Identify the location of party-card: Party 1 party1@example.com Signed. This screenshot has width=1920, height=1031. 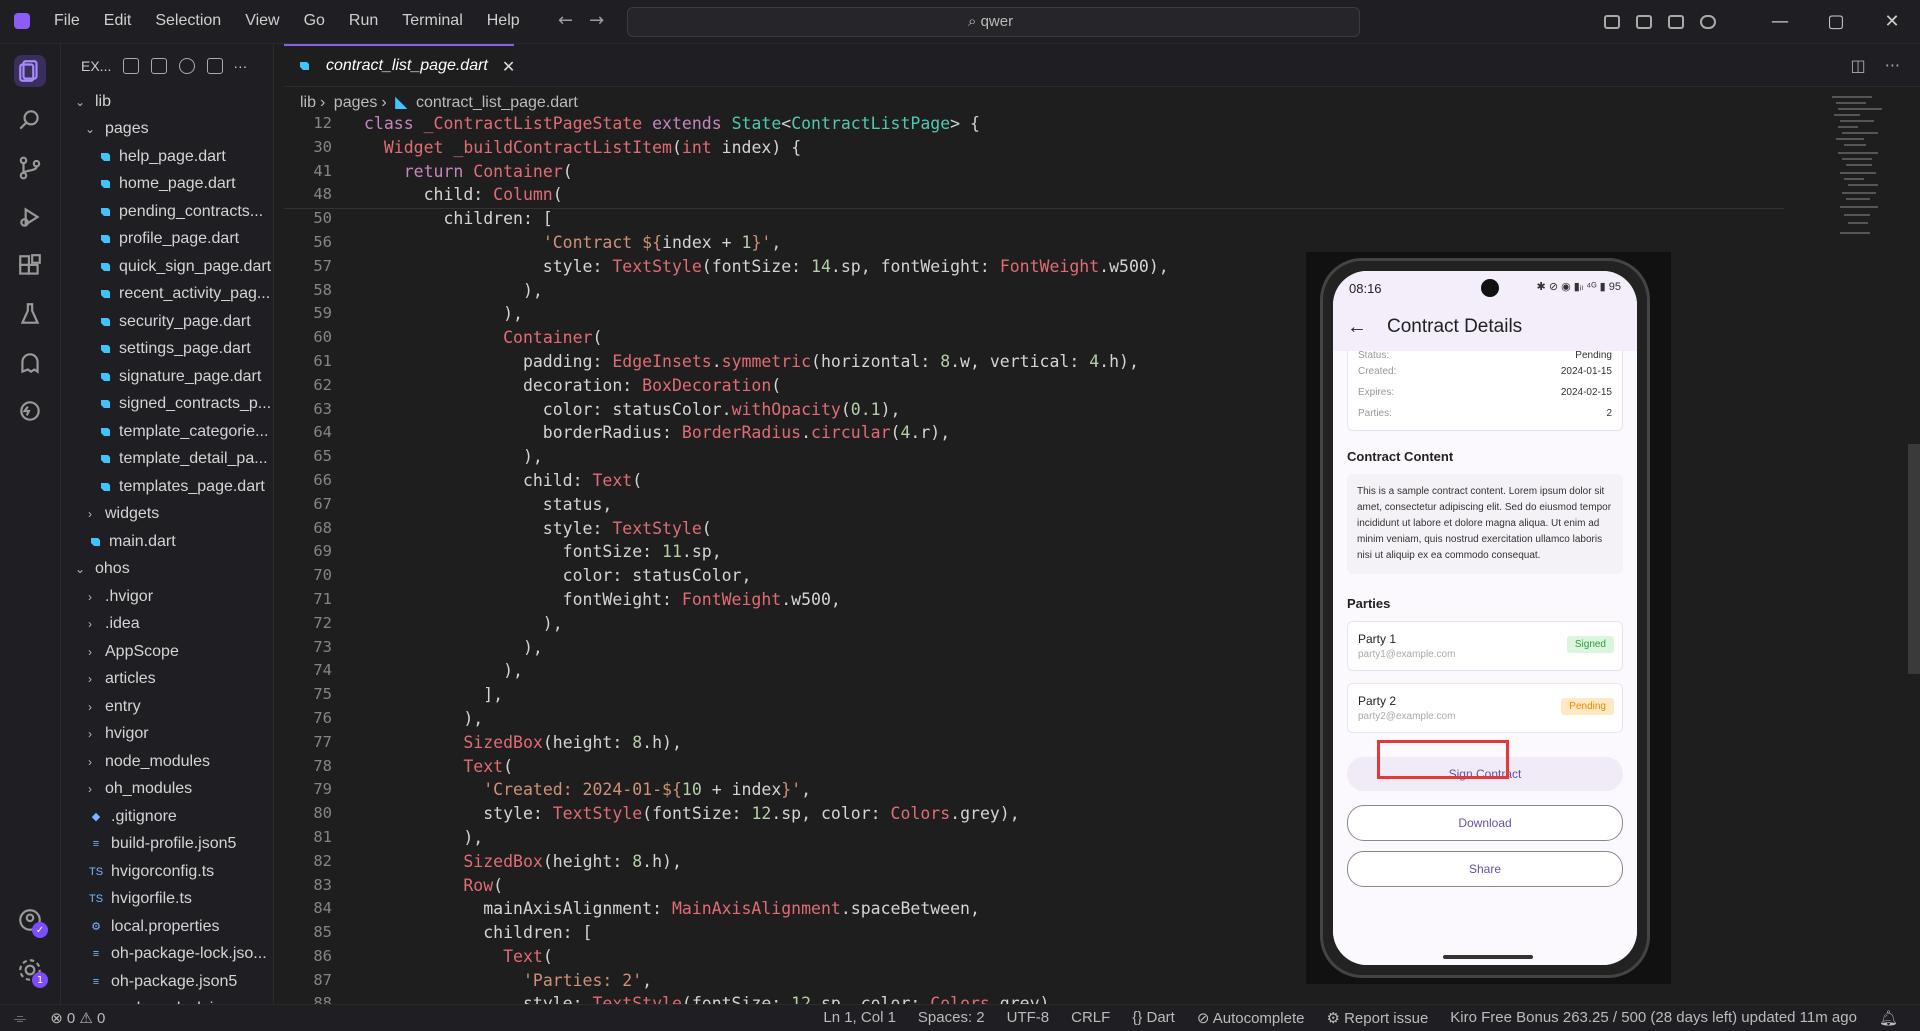
(1485, 646).